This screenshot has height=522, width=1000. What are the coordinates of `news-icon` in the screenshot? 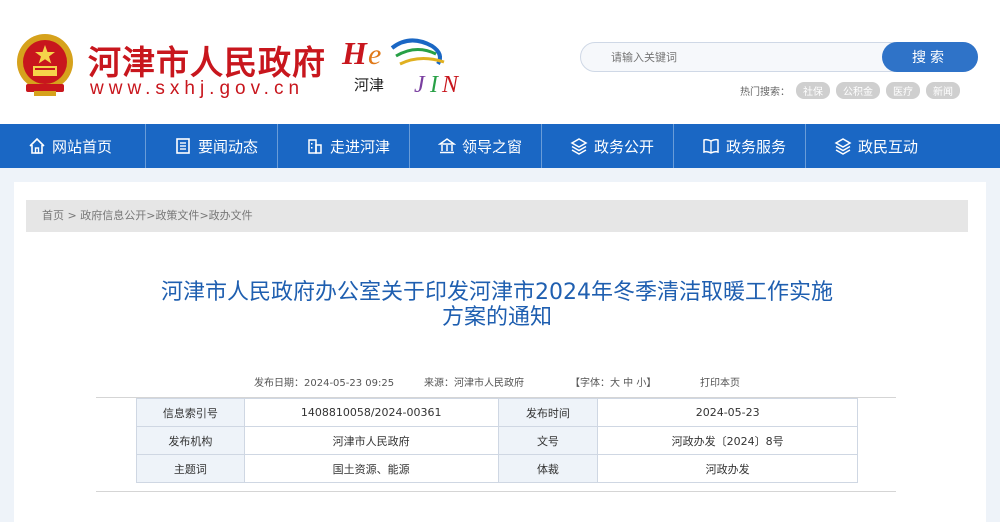 It's located at (183, 146).